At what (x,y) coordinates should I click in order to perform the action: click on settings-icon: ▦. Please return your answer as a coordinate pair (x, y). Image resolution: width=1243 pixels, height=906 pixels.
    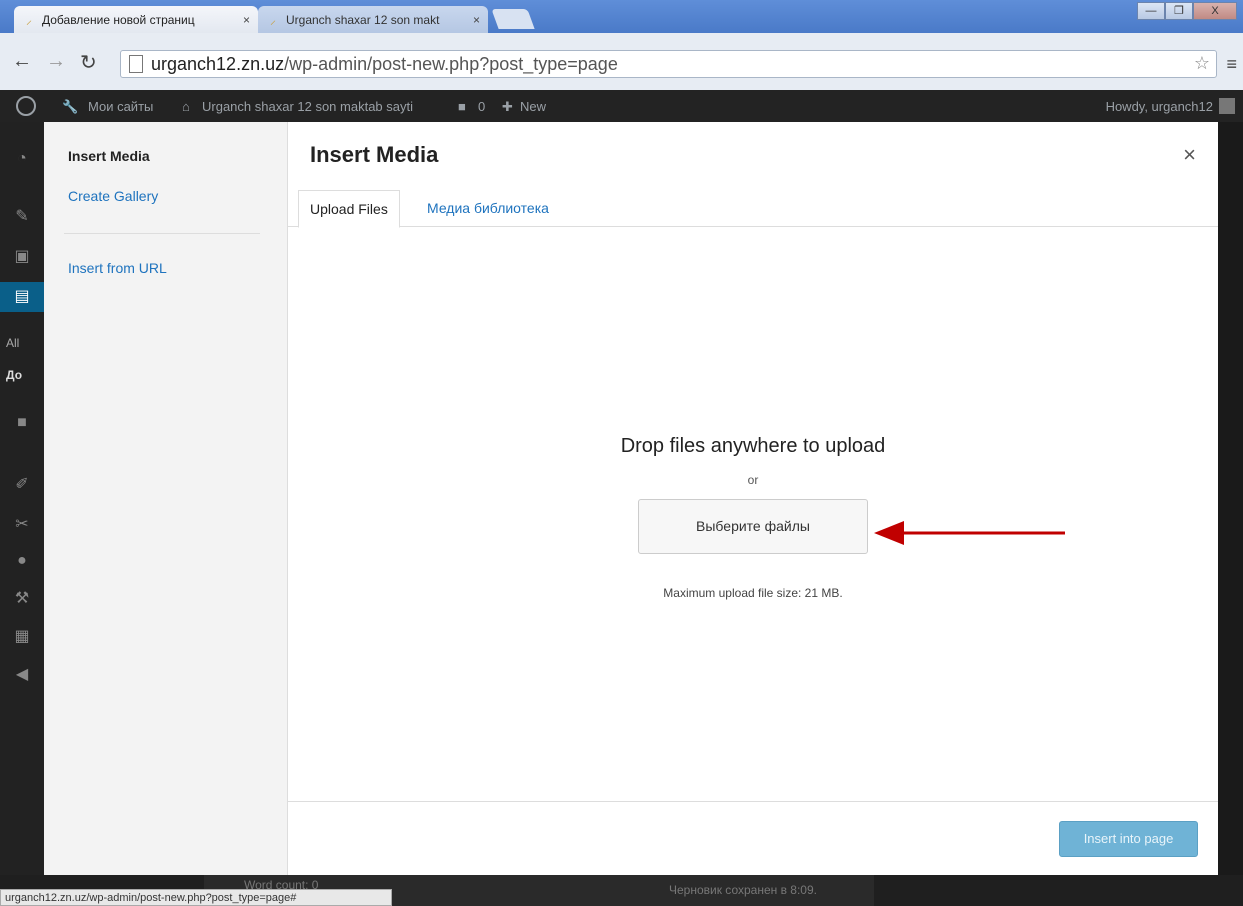
    Looking at the image, I should click on (22, 637).